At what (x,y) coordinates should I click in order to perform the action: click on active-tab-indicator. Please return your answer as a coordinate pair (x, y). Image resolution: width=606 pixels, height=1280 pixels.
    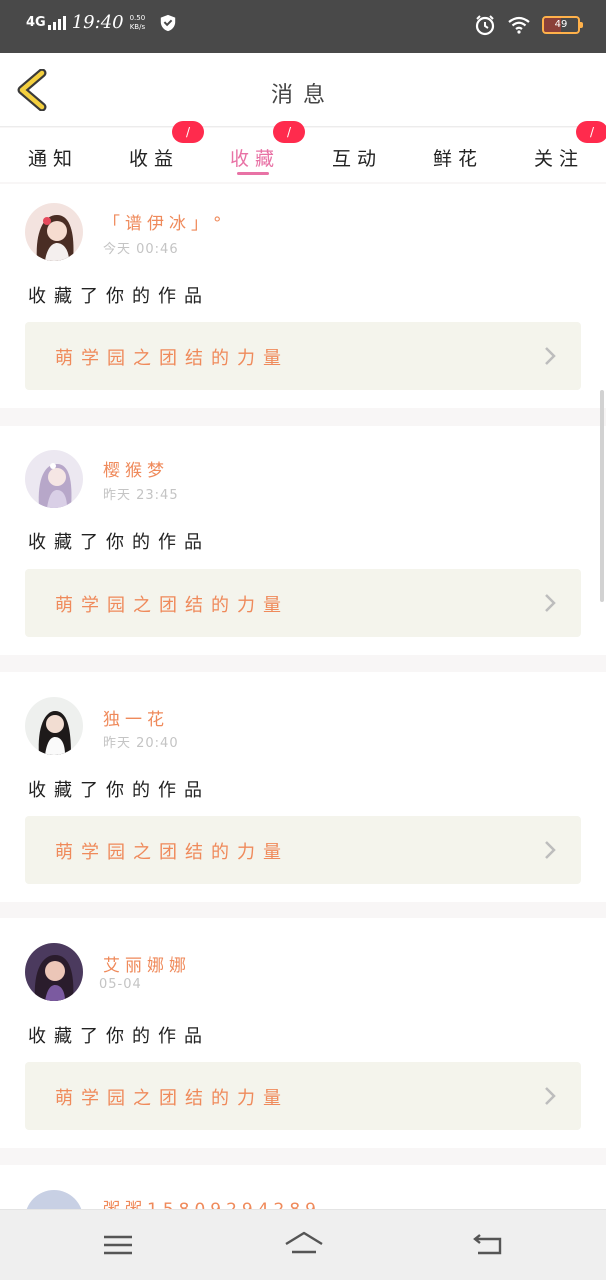
    Looking at the image, I should click on (253, 173).